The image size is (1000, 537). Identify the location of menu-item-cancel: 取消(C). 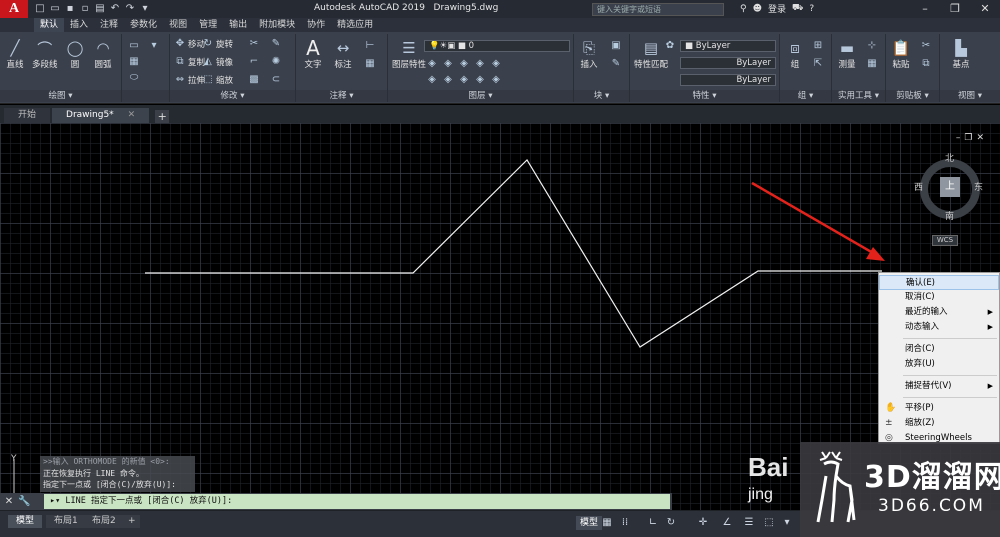
(939, 297).